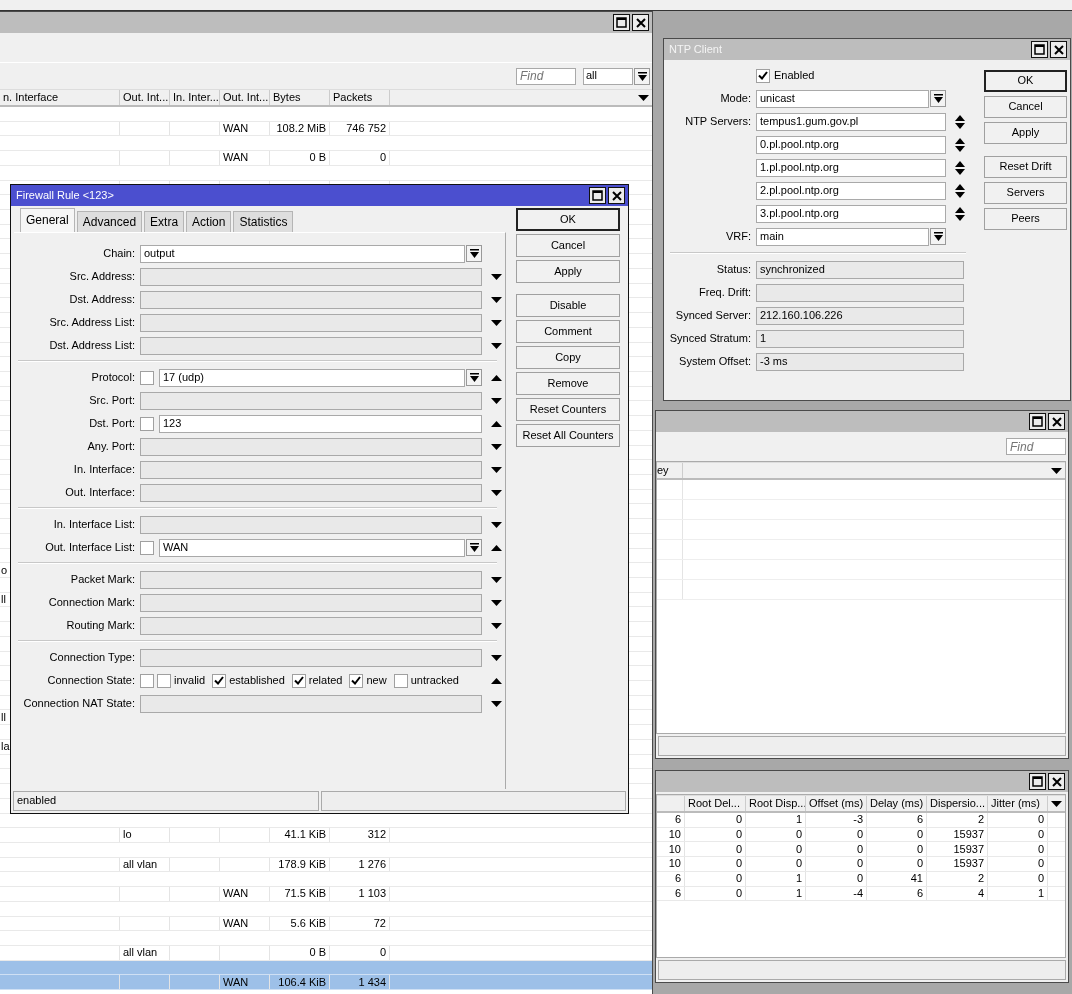 The image size is (1072, 994). Describe the element at coordinates (897, 803) in the screenshot. I see `column-header: Delay (ms)` at that location.